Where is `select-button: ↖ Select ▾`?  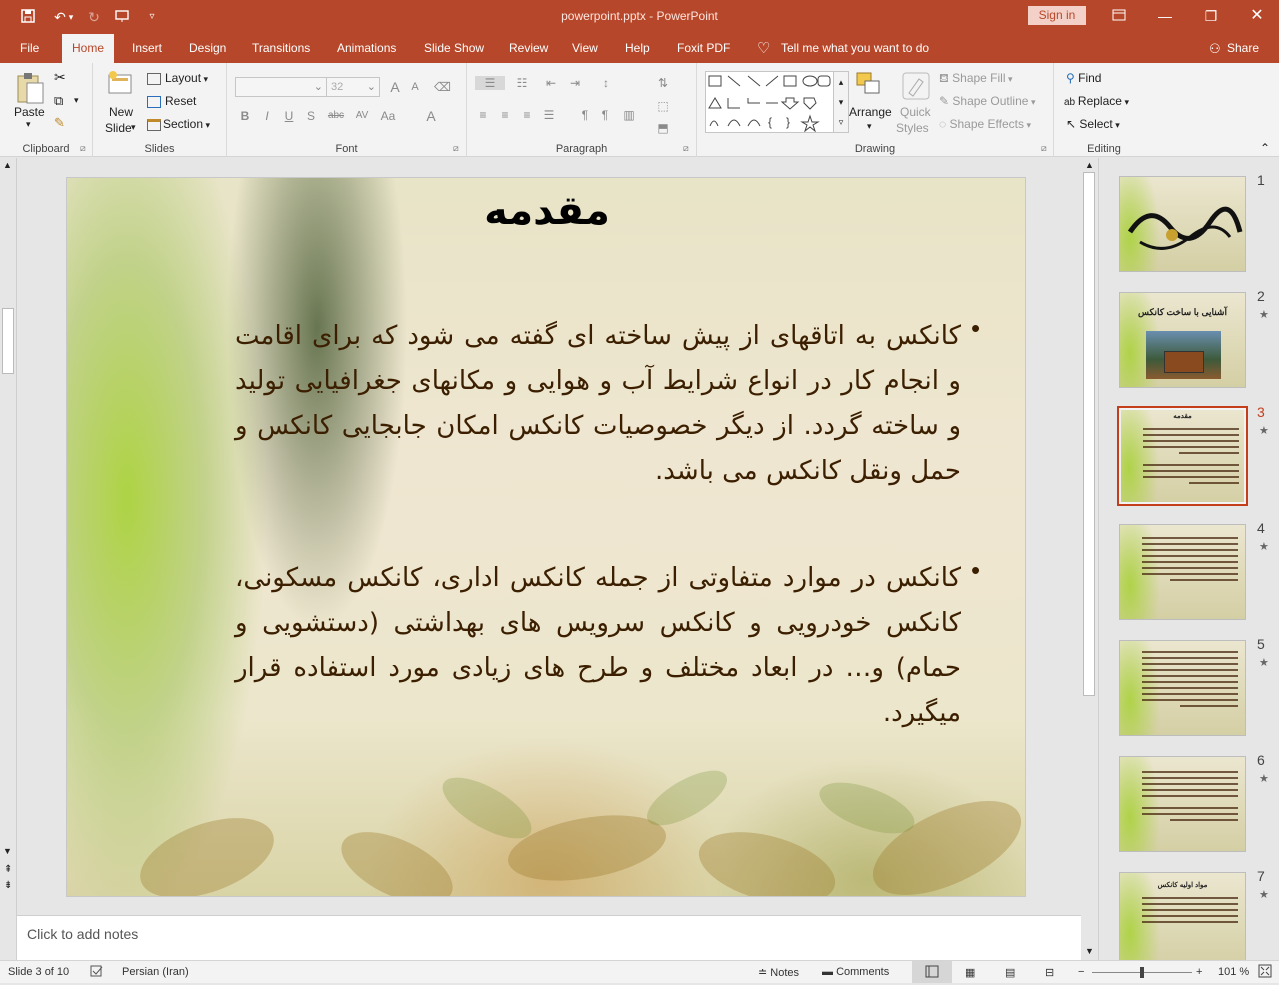
select-button: ↖ Select ▾ is located at coordinates (1093, 124).